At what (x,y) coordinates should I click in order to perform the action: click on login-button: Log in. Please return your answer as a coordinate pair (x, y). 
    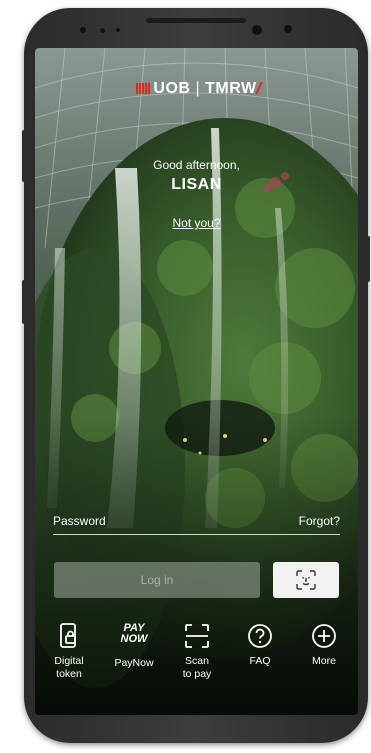
    Looking at the image, I should click on (157, 580).